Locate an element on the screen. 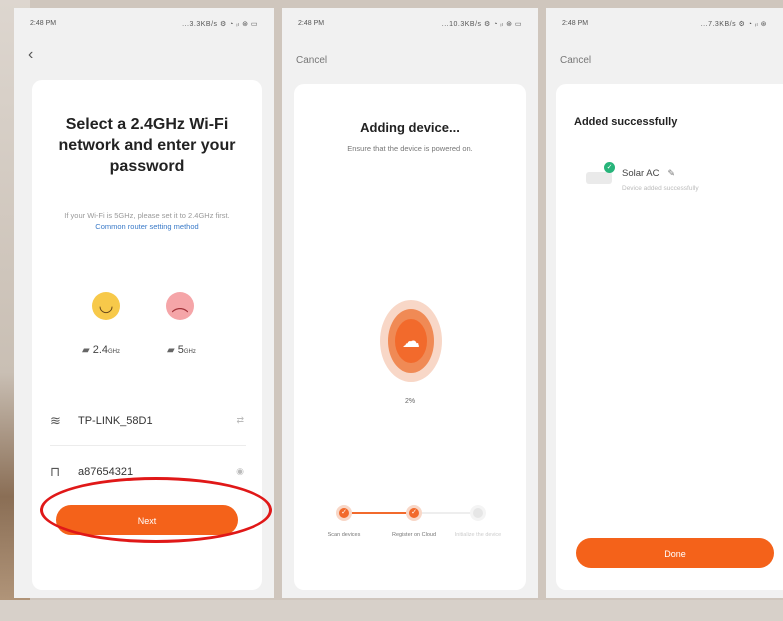  status-icons: ...3.3KB/s ⚙ ◔ ᵢₗ ⊛ ▭ is located at coordinates (220, 24).